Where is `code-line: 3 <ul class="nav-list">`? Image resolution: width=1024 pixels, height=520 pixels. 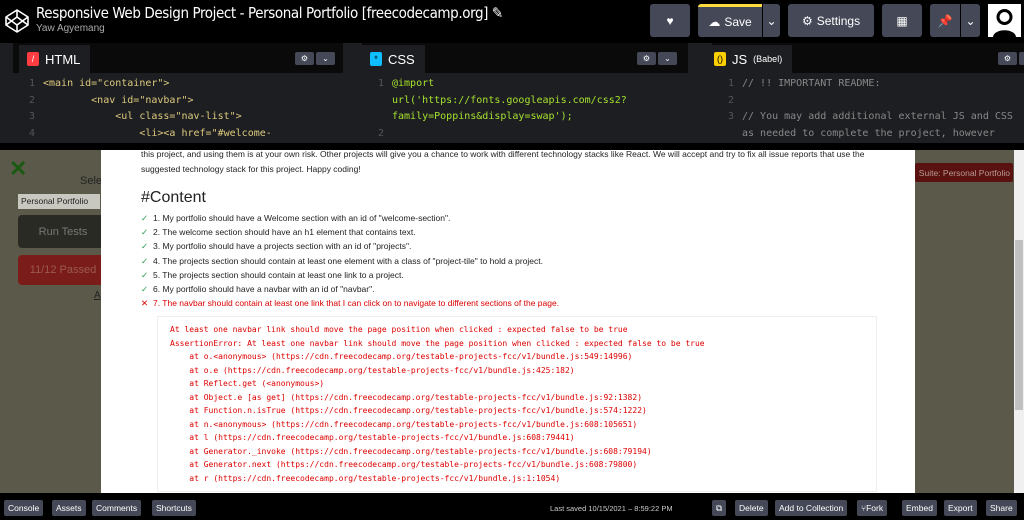
code-line: 3 <ul class="nav-list"> is located at coordinates (178, 117).